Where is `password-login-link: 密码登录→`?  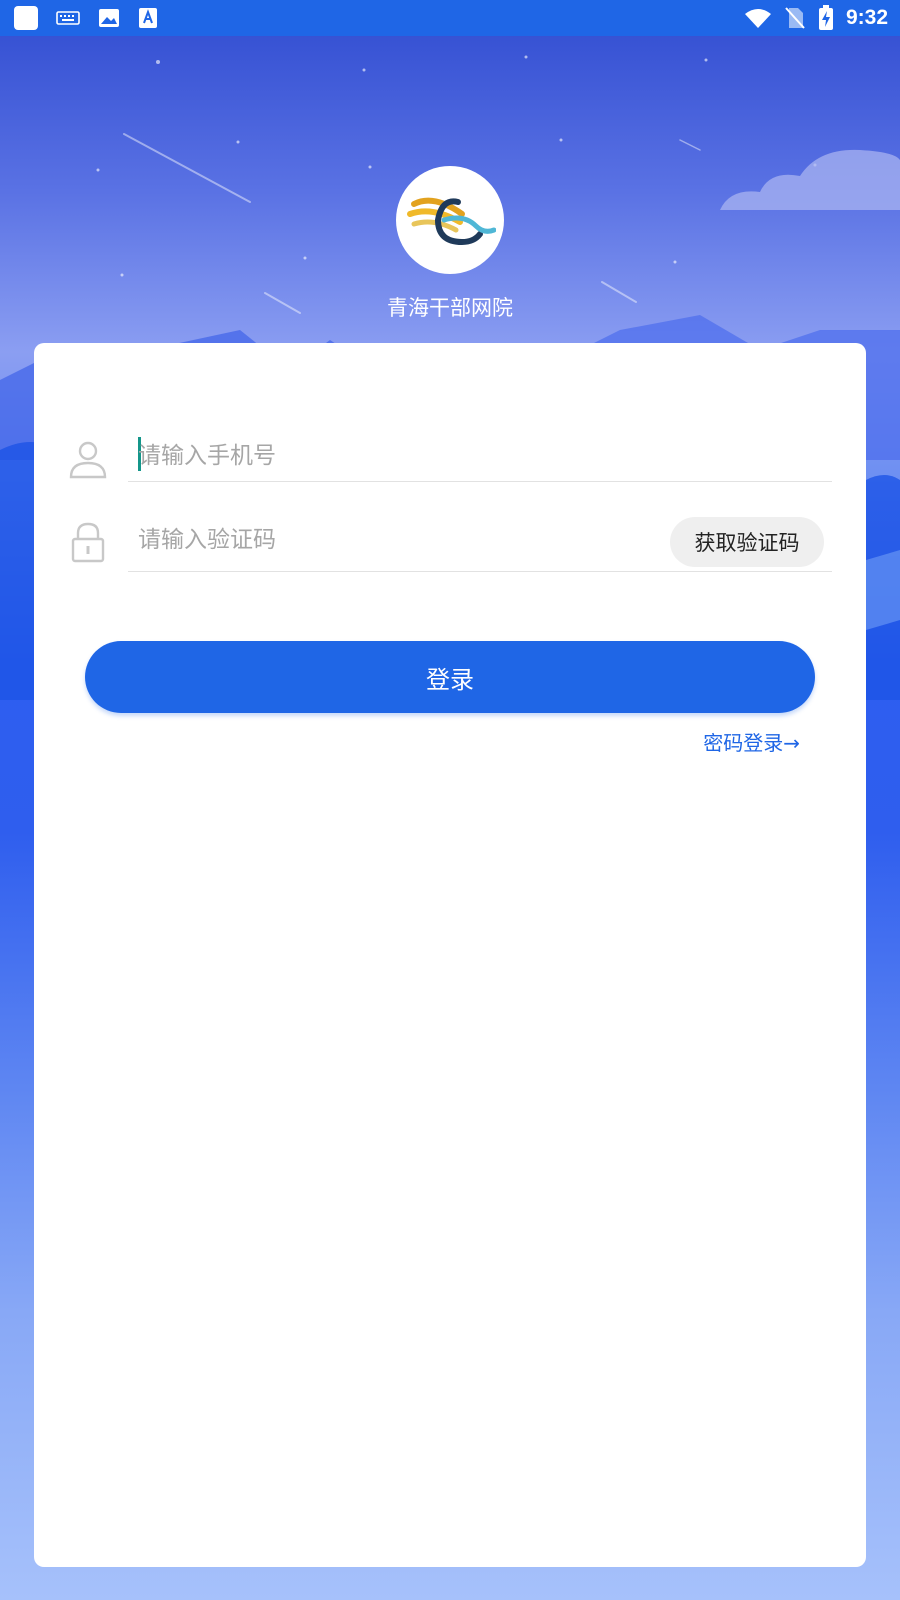
password-login-link: 密码登录→ is located at coordinates (751, 741).